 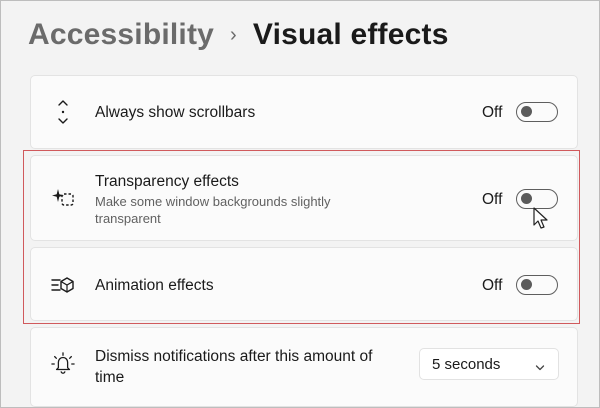 I want to click on chevron-down-icon, so click(x=540, y=367).